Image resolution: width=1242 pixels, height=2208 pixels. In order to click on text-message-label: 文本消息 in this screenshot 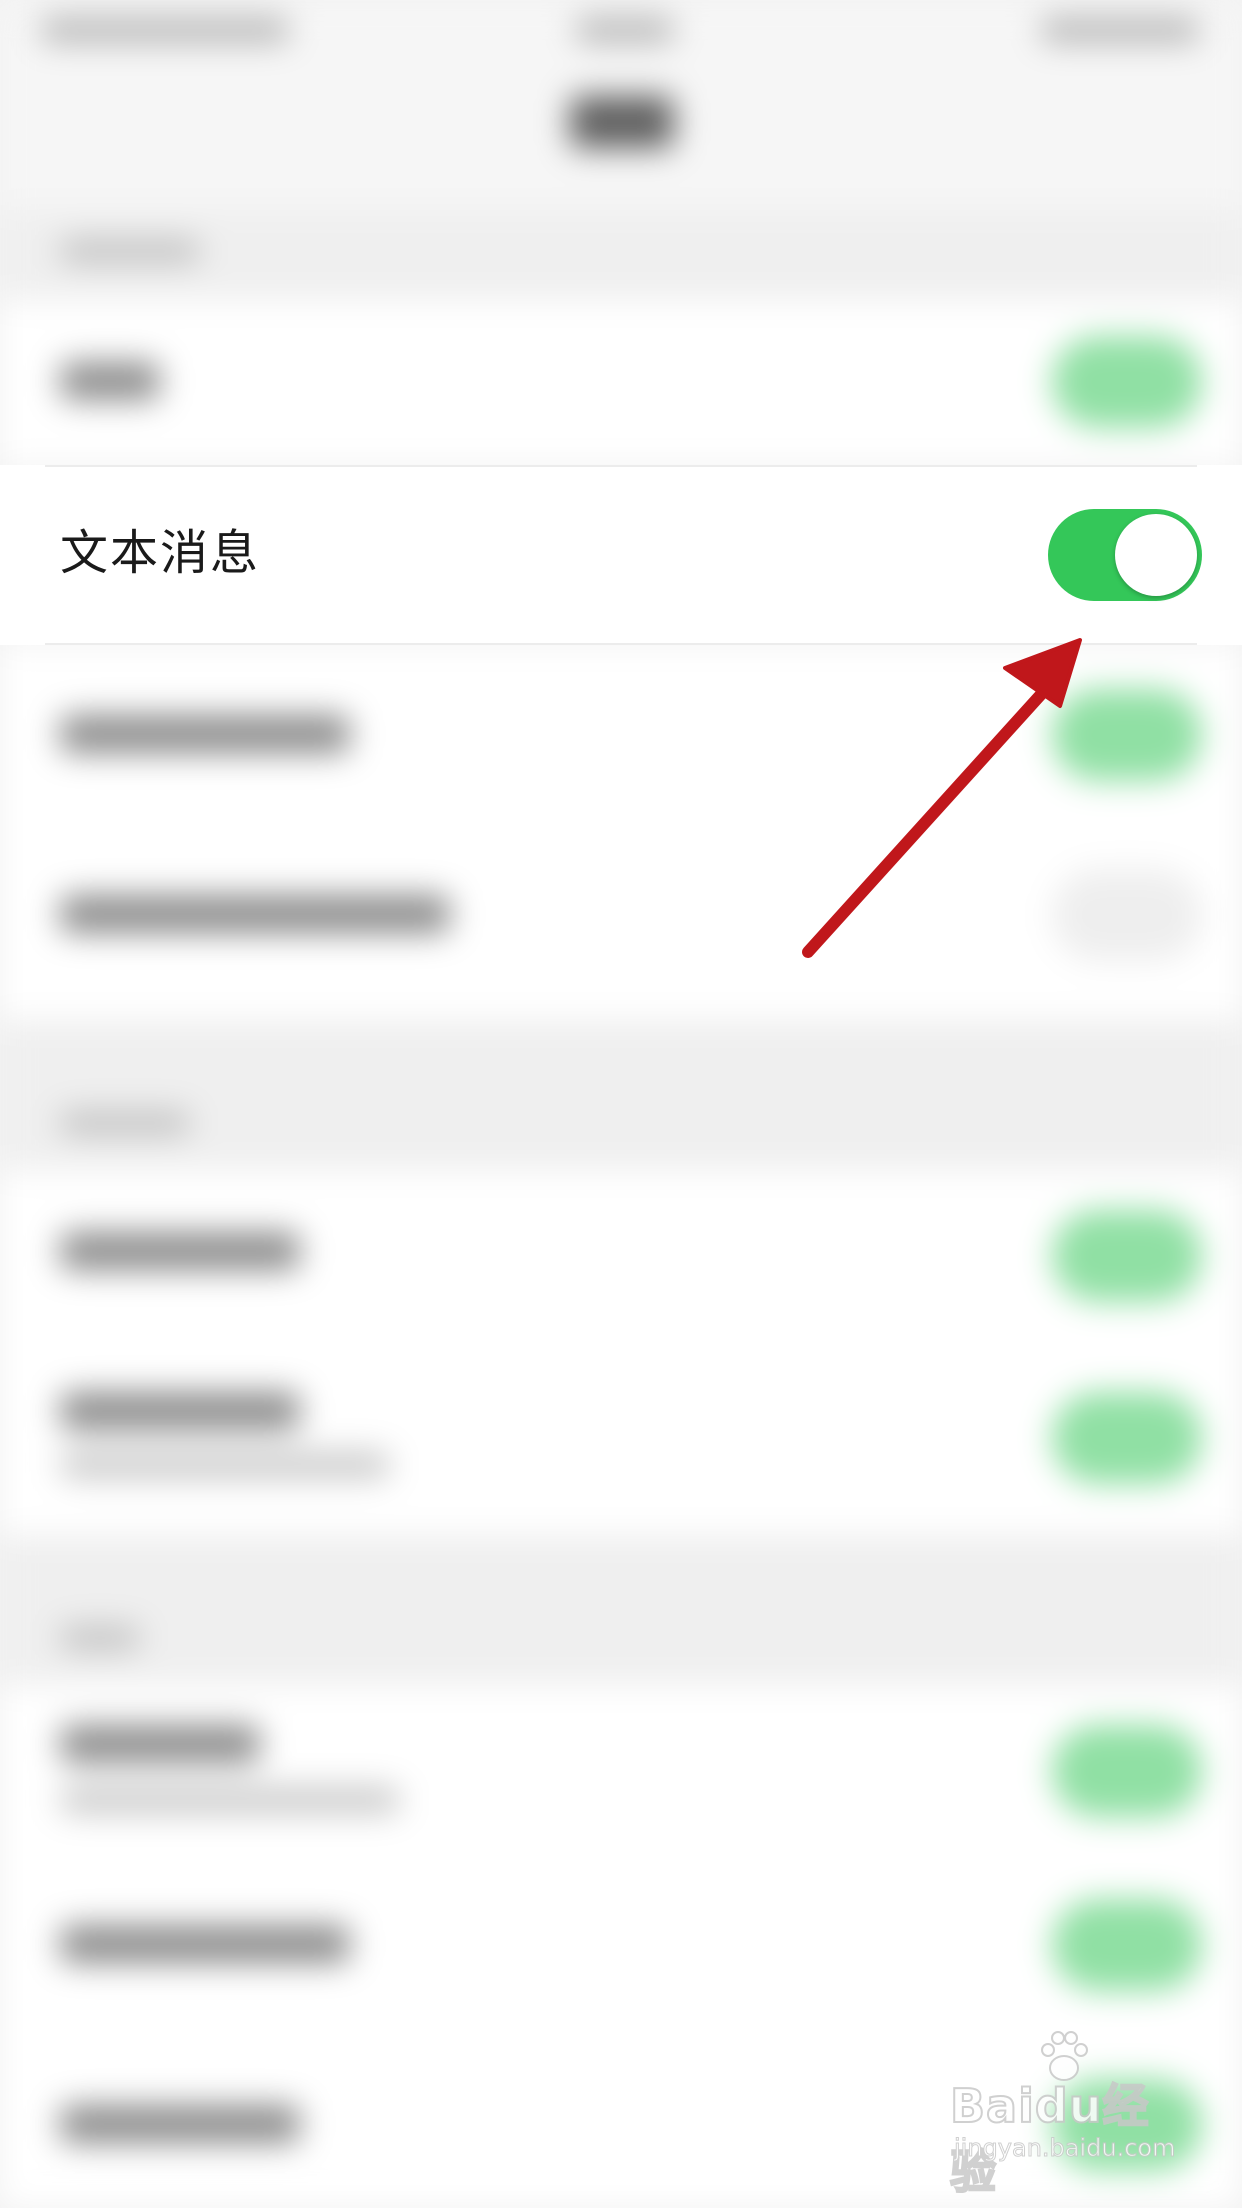, I will do `click(160, 553)`.